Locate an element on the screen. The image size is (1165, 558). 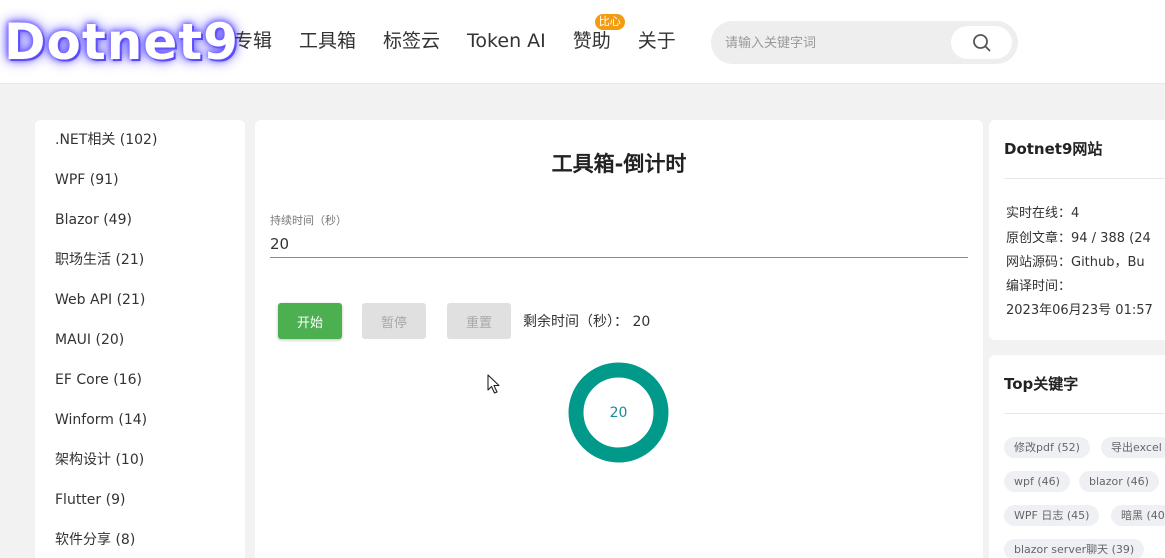
keyword-tag: 修改pdf (52) is located at coordinates (1047, 447).